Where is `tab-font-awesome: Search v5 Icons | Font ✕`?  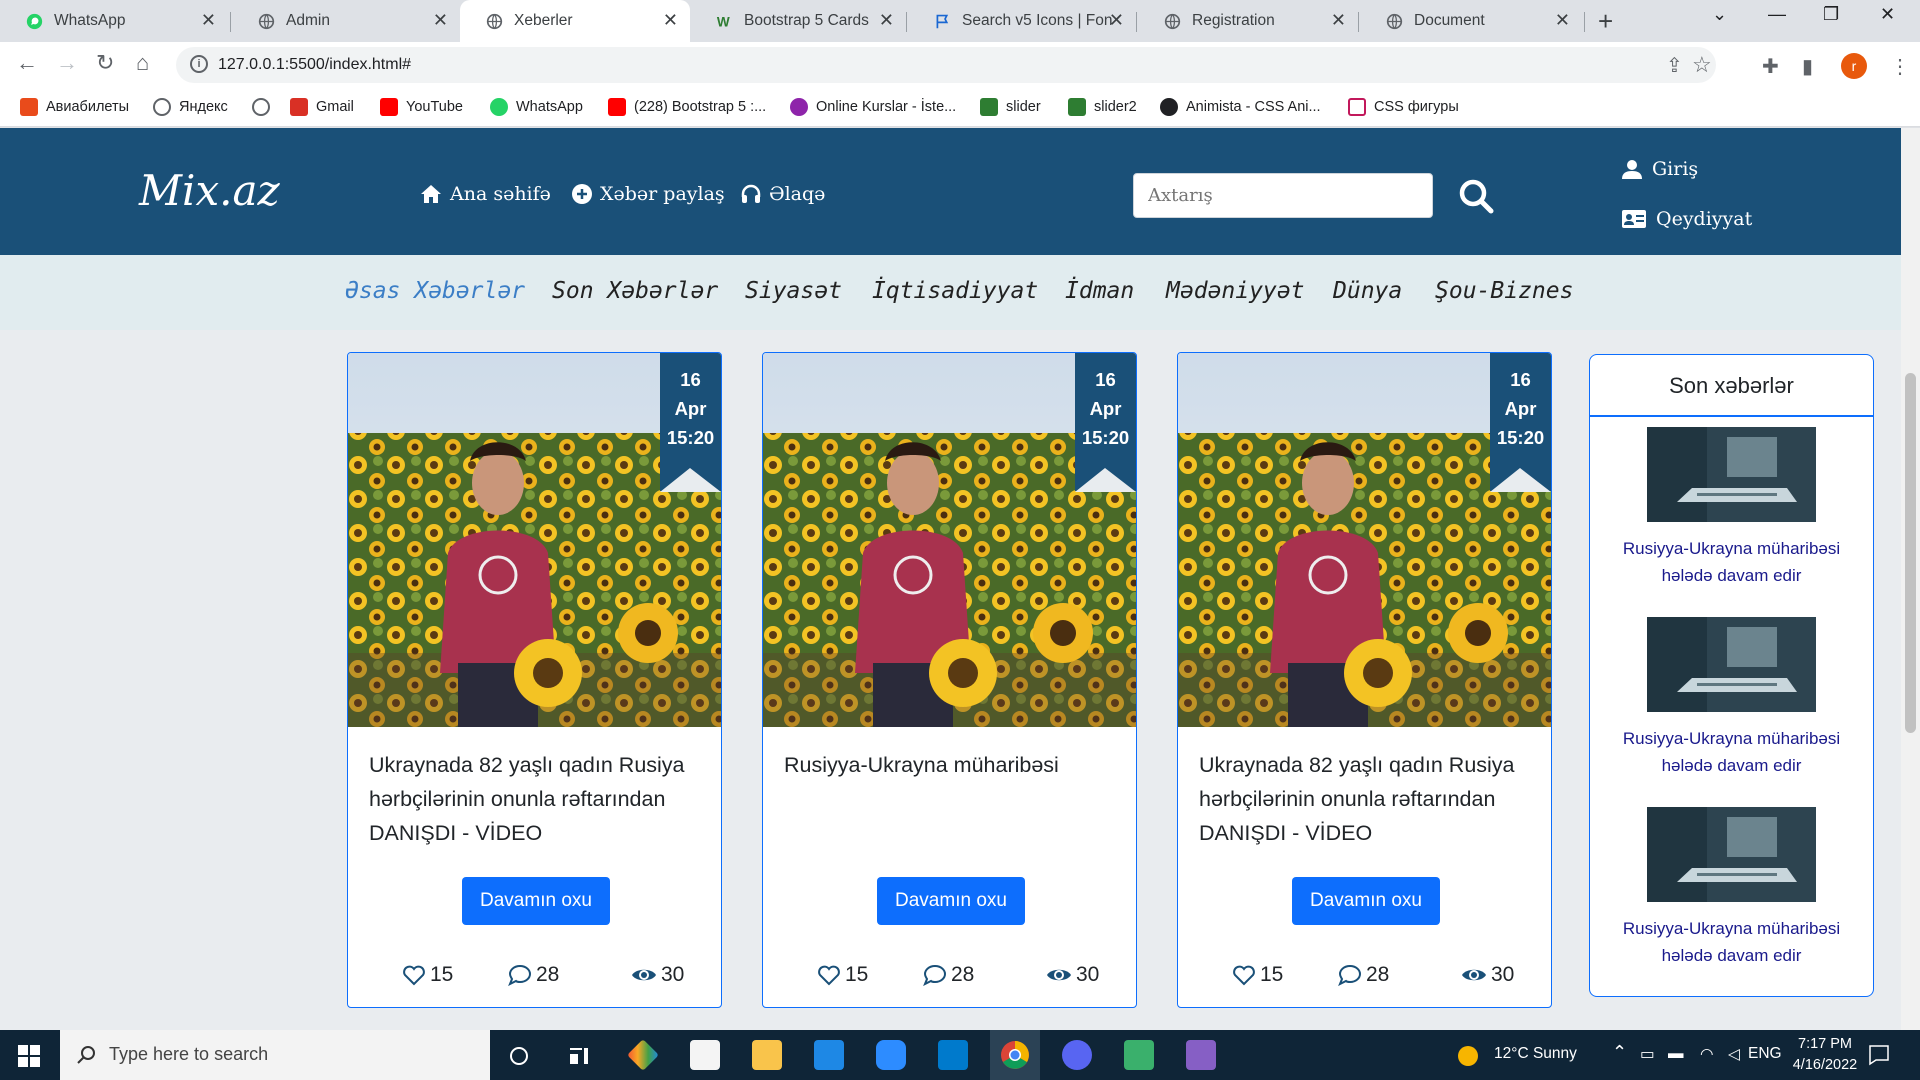 tab-font-awesome: Search v5 Icons | Font ✕ is located at coordinates (1022, 21).